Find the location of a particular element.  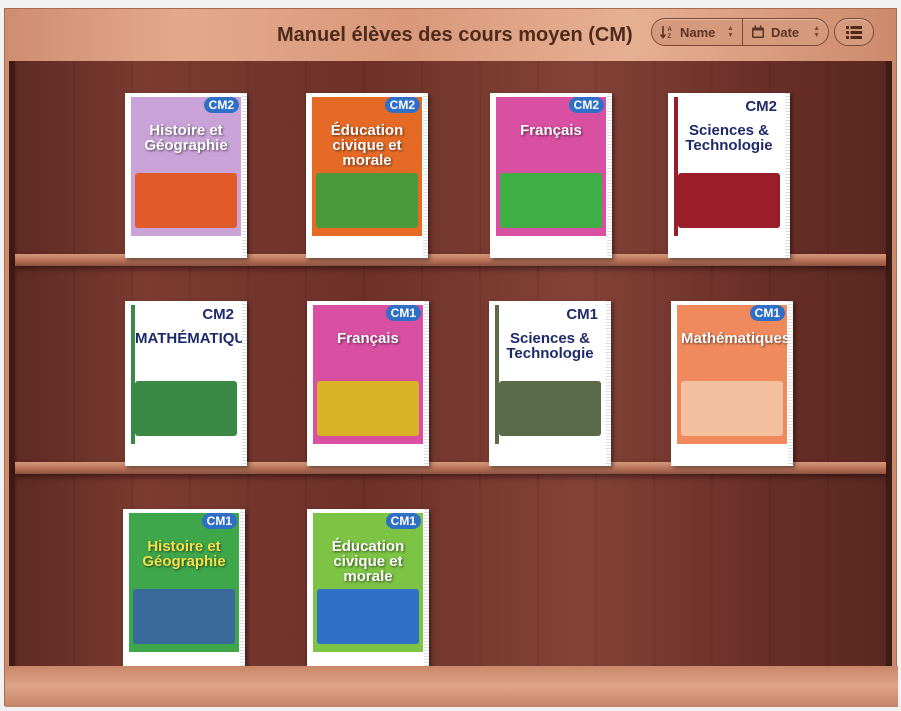

book-cover: CM1 Français is located at coordinates (368, 383).